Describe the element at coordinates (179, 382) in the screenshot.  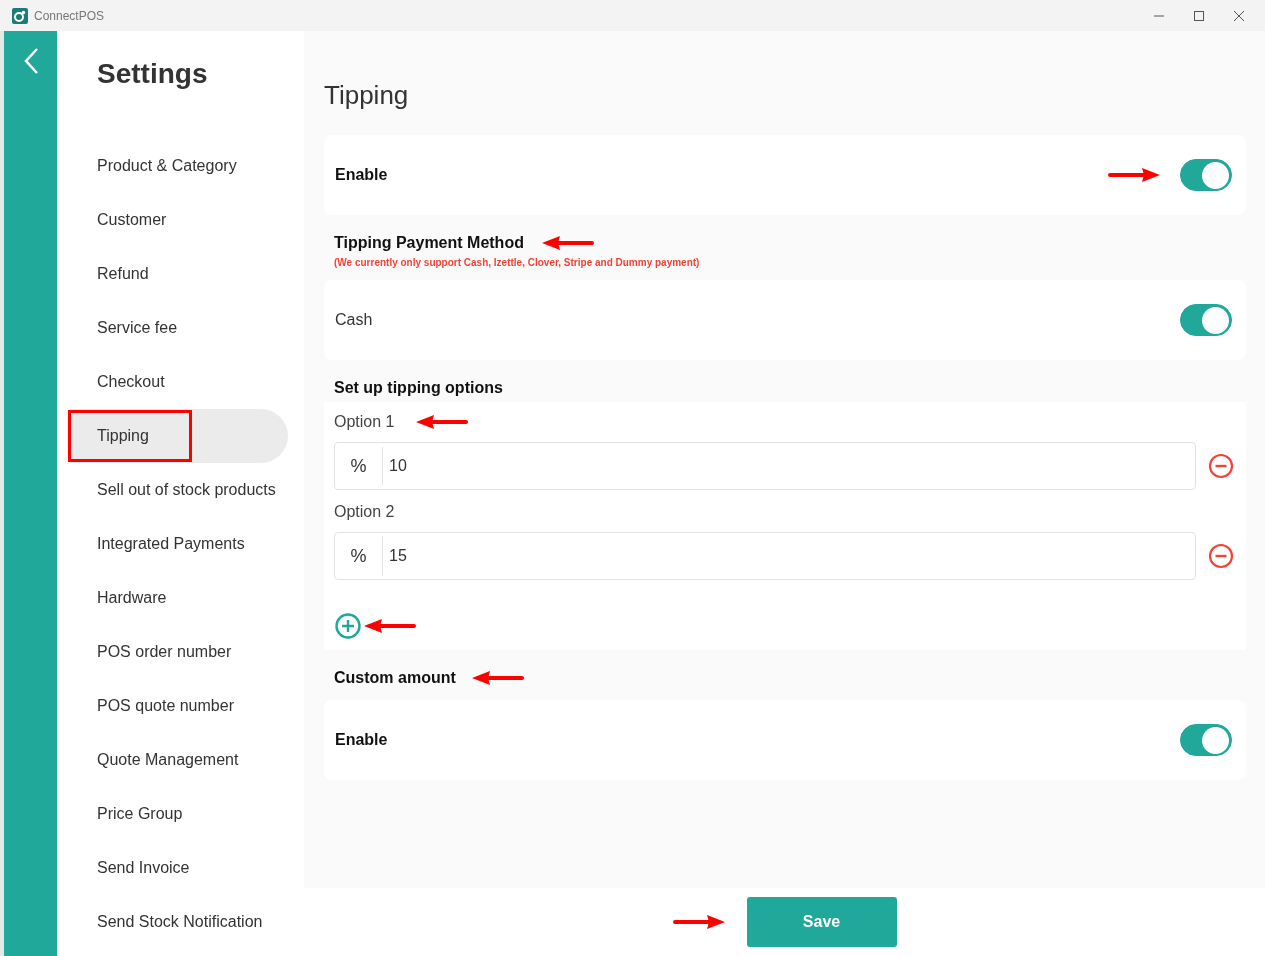
I see `sidebar-item: Checkout` at that location.